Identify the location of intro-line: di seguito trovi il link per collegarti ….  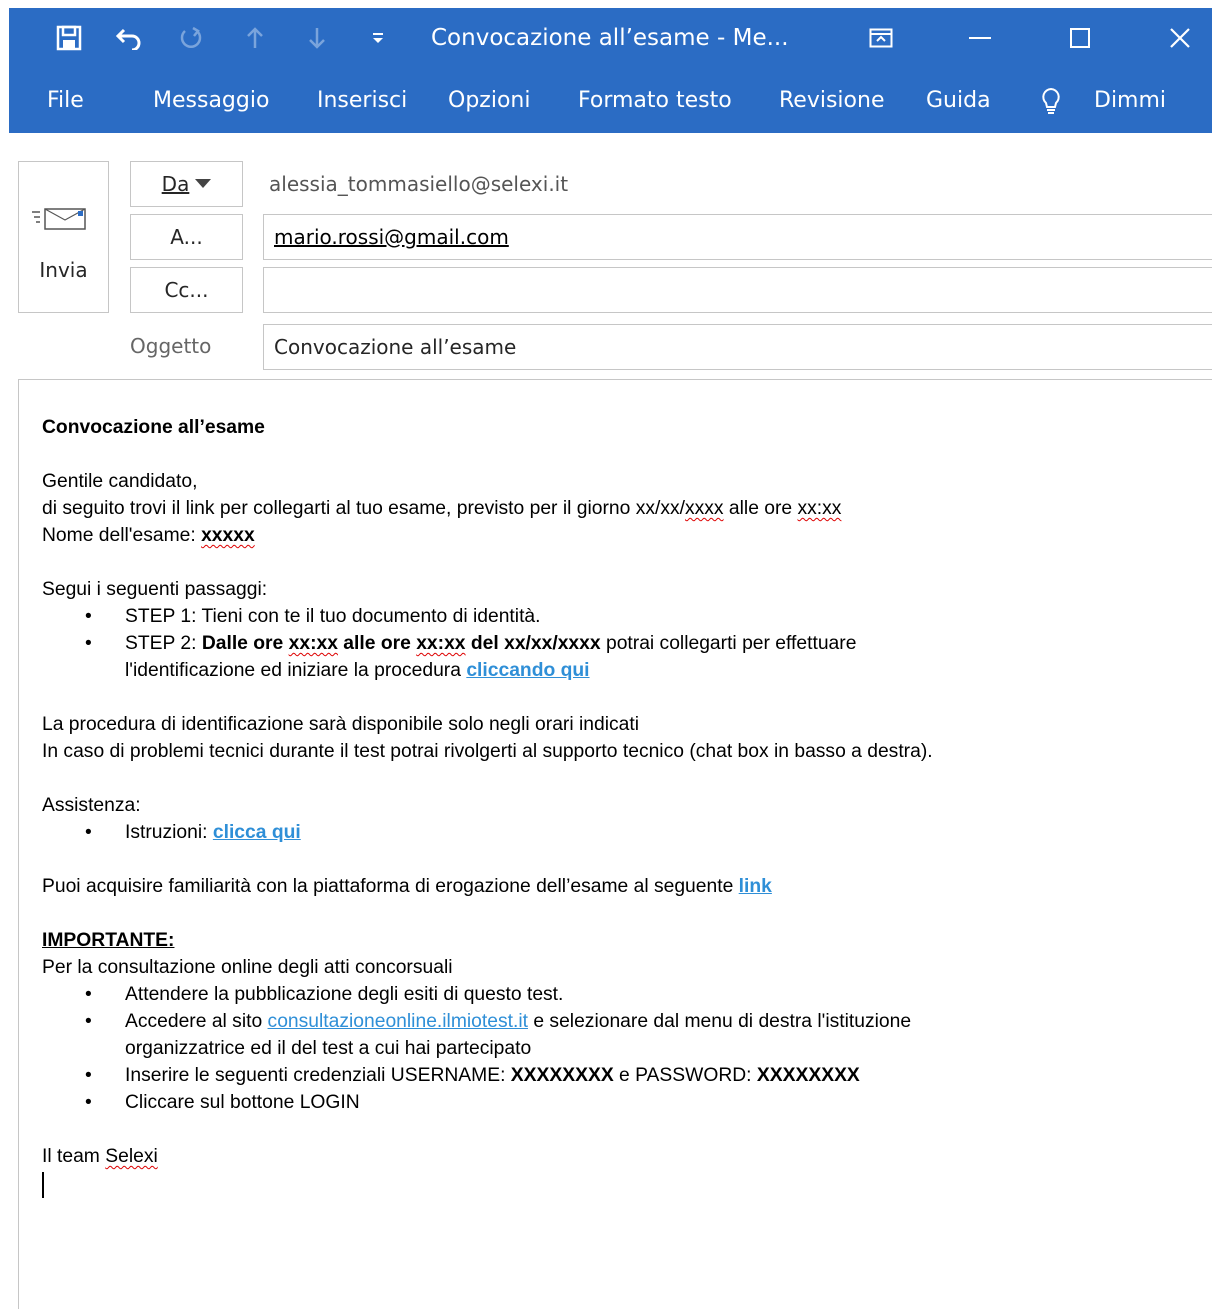
(624, 508).